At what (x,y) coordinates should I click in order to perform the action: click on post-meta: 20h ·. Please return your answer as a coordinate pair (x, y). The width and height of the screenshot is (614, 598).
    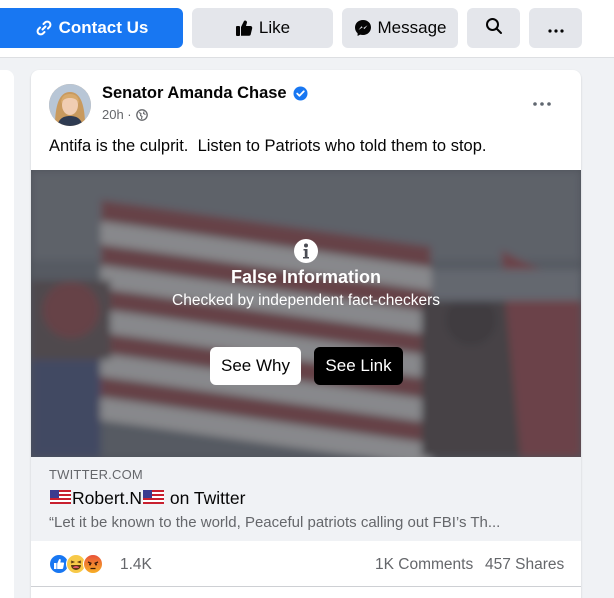
    Looking at the image, I should click on (125, 114).